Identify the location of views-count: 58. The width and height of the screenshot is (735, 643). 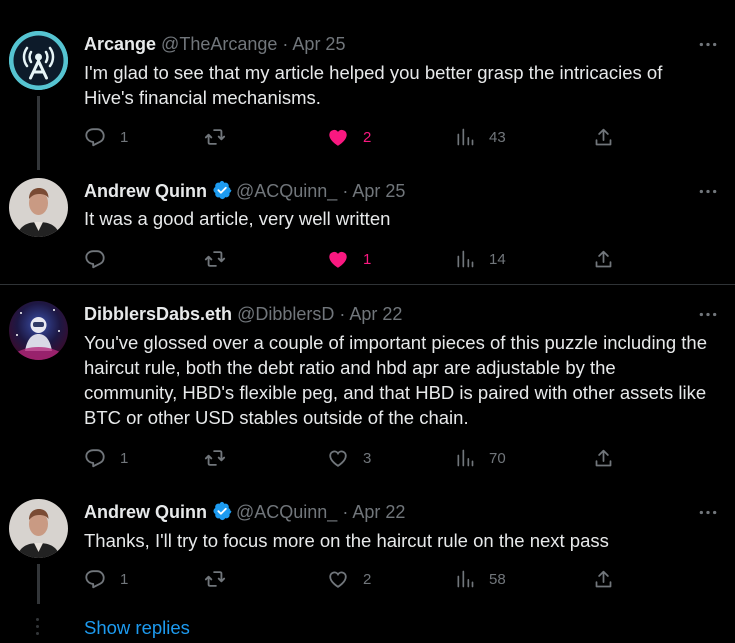
(497, 579).